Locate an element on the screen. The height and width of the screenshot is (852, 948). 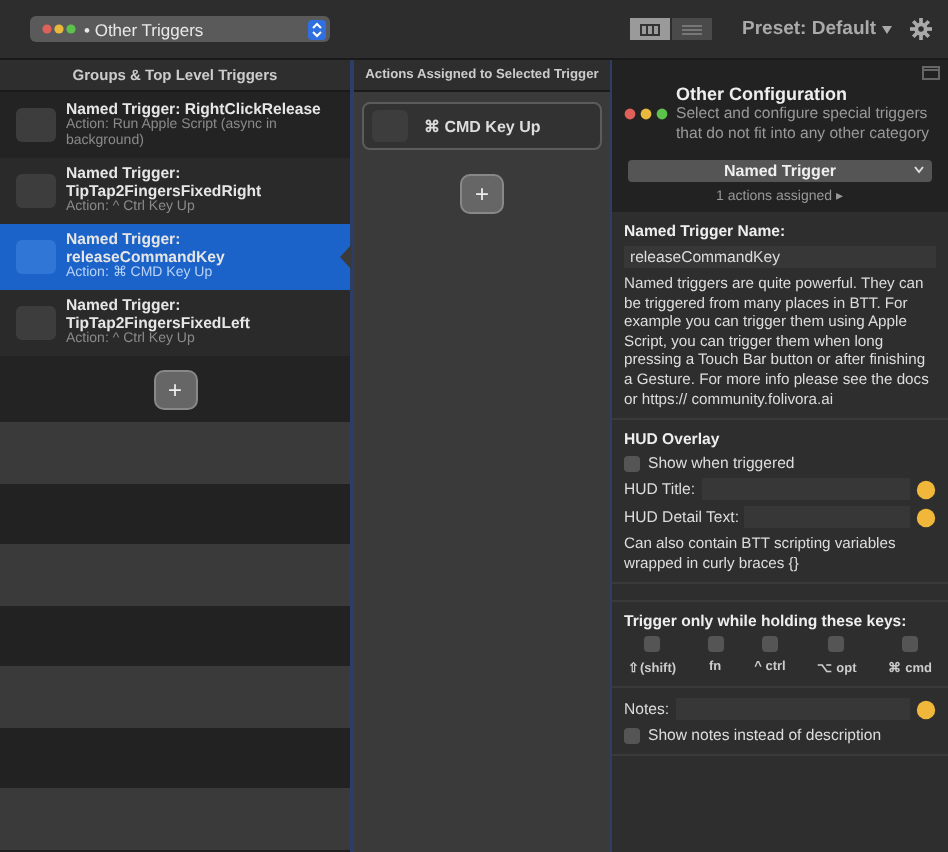
chevron-icon is located at coordinates (919, 170).